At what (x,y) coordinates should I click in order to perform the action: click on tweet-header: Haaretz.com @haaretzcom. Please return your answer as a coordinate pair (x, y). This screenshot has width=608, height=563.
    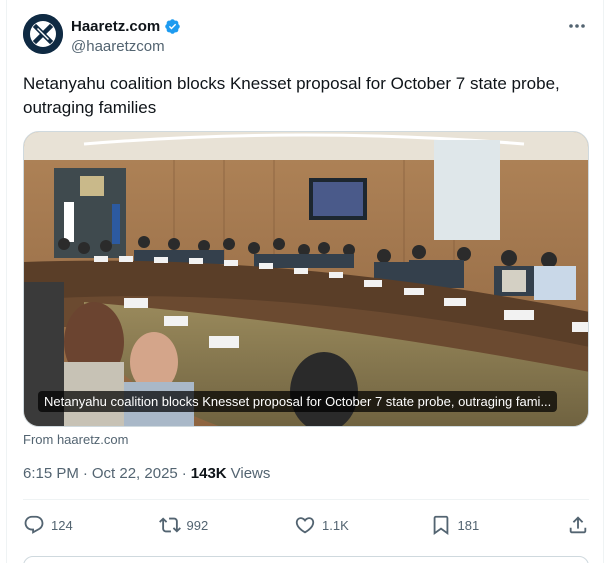
    Looking at the image, I should click on (306, 36).